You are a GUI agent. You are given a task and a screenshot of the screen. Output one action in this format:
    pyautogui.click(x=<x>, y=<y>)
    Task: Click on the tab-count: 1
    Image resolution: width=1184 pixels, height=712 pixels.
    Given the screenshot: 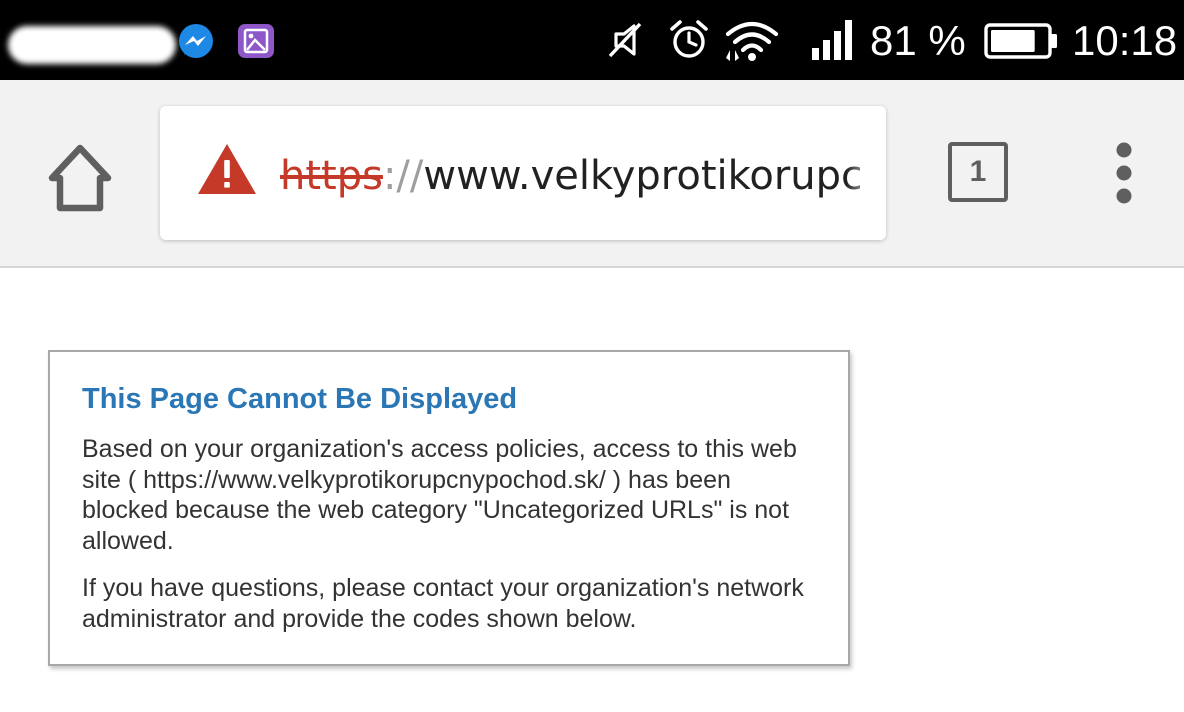 What is the action you would take?
    pyautogui.click(x=978, y=172)
    